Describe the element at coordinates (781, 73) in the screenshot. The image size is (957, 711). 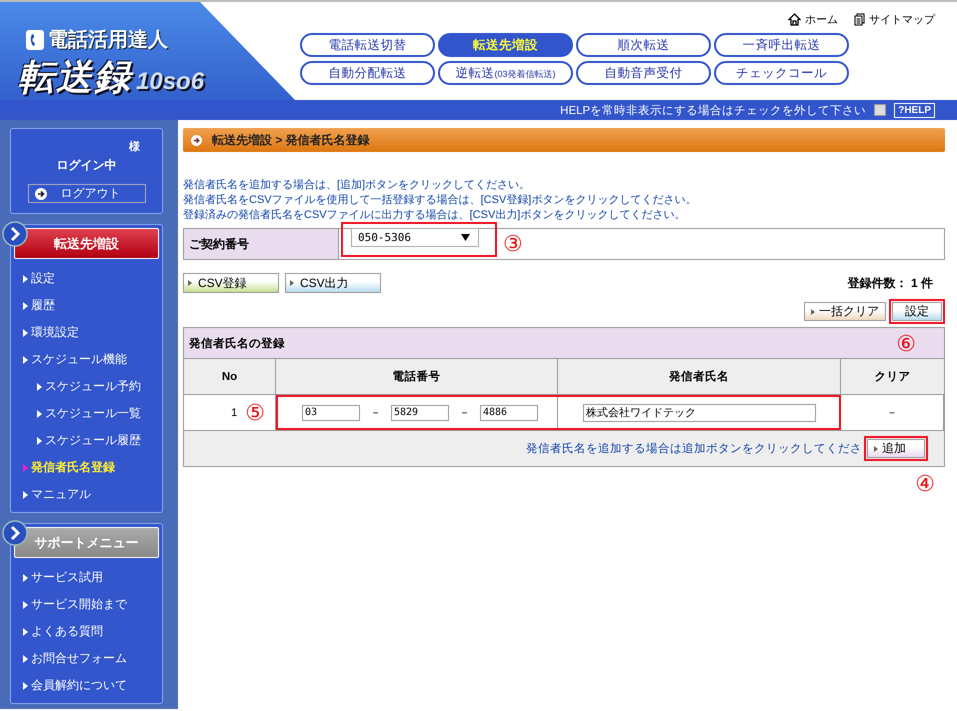
I see `nav-tab: チェックコール` at that location.